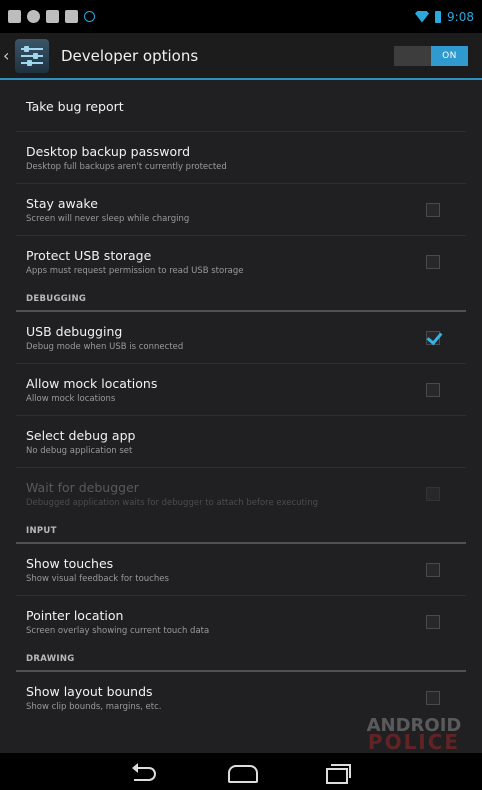 This screenshot has height=790, width=482. What do you see at coordinates (337, 773) in the screenshot?
I see `recent-apps-icon` at bounding box center [337, 773].